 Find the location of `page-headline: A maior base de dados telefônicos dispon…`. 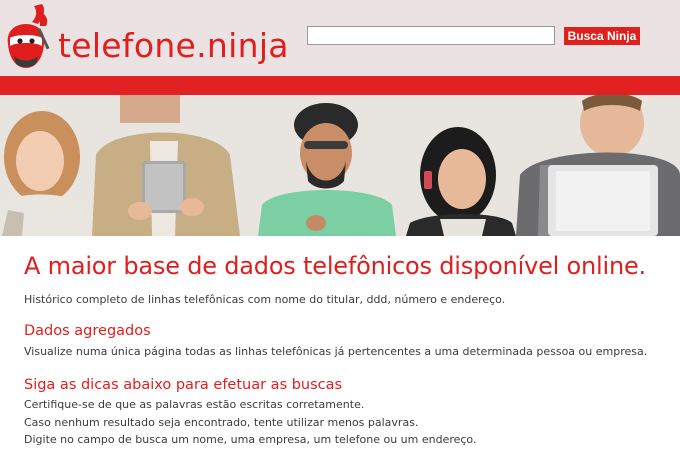

page-headline: A maior base de dados telefônicos dispon… is located at coordinates (335, 266).